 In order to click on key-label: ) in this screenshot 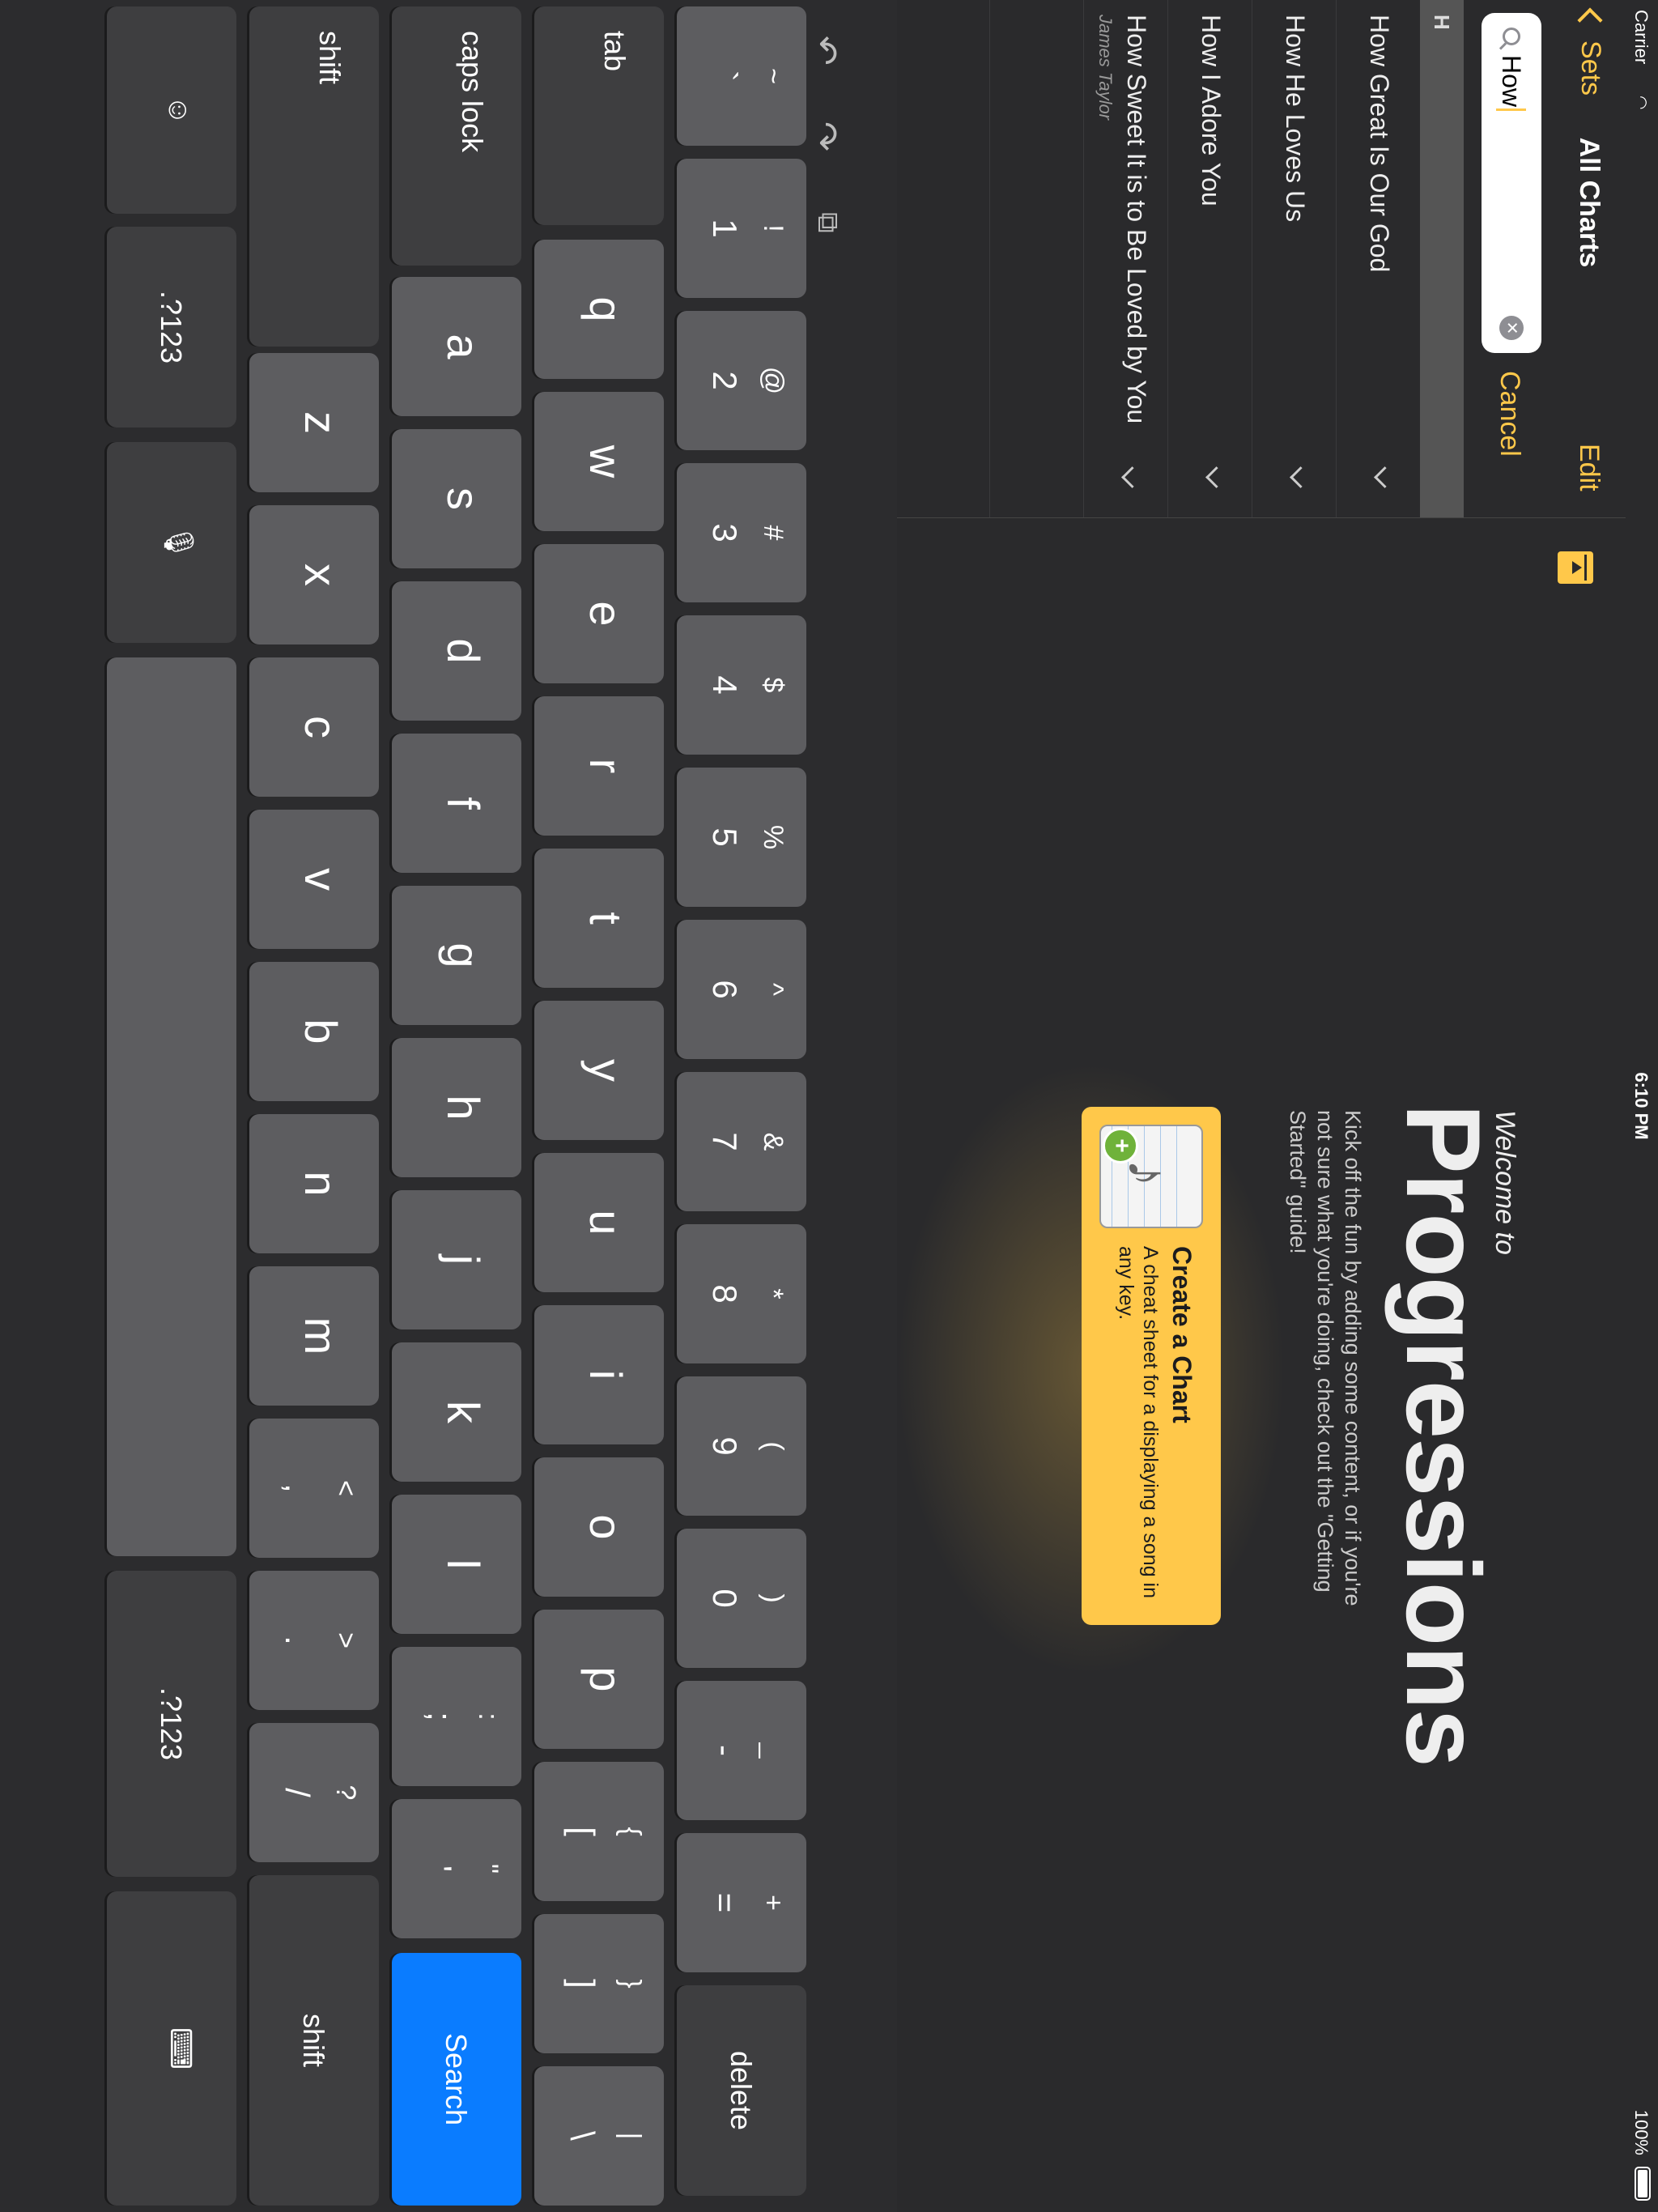, I will do `click(773, 1598)`.